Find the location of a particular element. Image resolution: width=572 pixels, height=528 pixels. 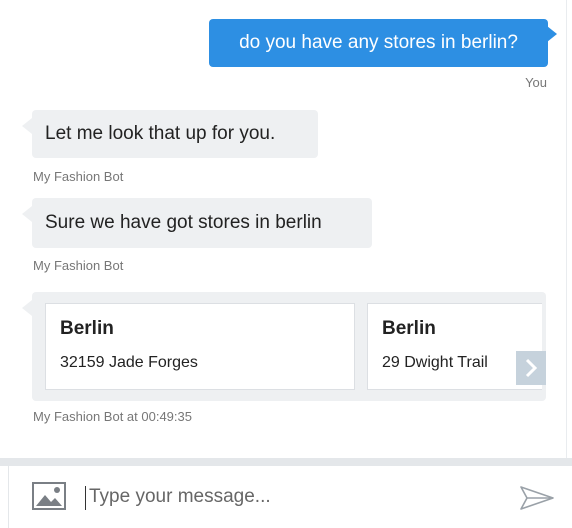

bot-message-bubble: Let me look that up for you. is located at coordinates (170, 134).